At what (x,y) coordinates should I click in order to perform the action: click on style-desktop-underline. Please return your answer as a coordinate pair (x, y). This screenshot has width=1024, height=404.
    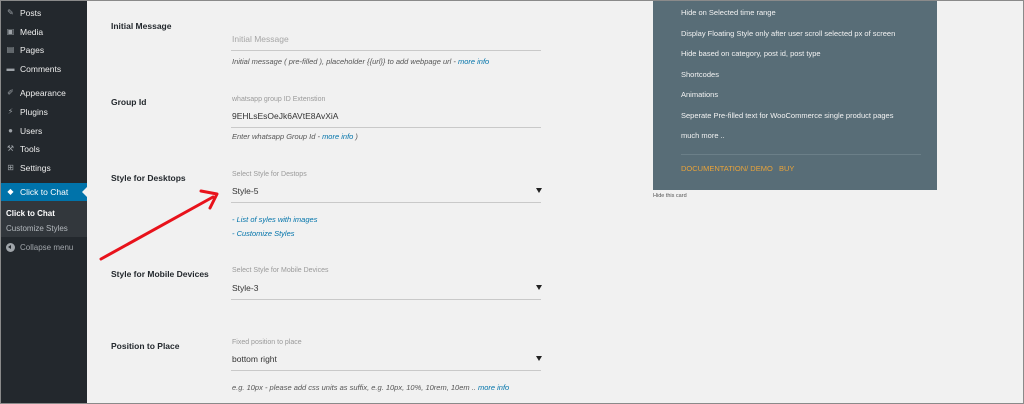
    Looking at the image, I should click on (386, 202).